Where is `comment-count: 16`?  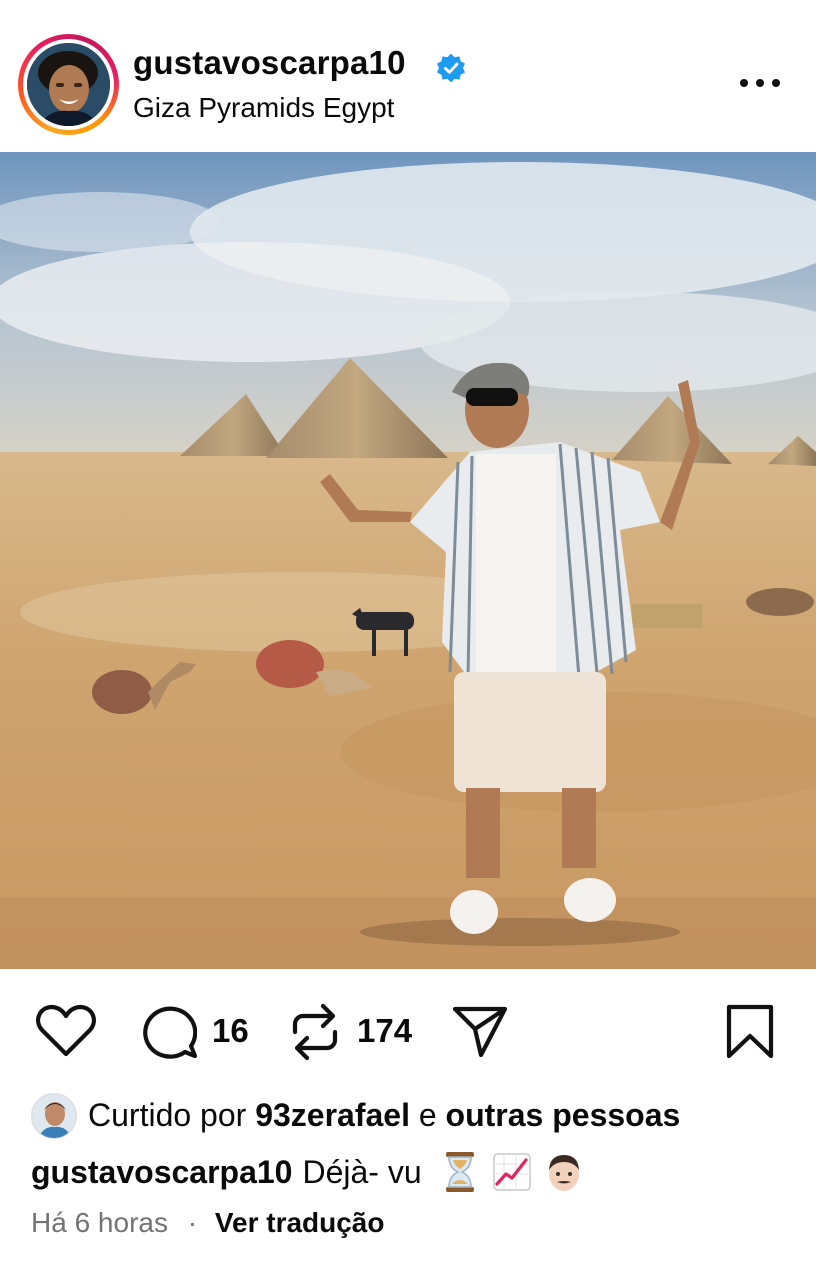
comment-count: 16 is located at coordinates (230, 1031).